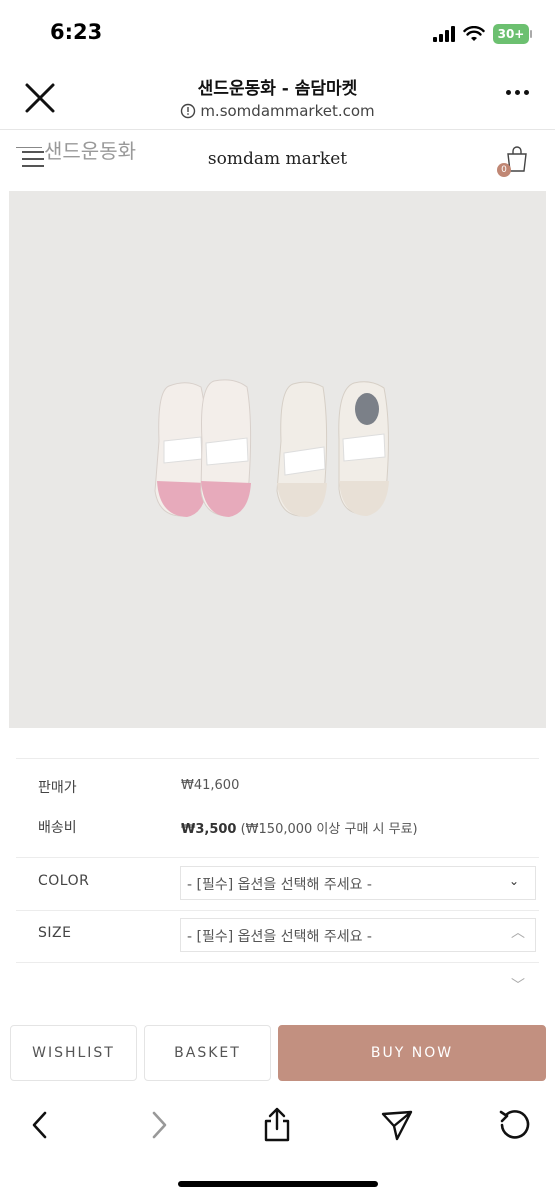 The height and width of the screenshot is (1200, 555). What do you see at coordinates (64, 881) in the screenshot?
I see `color-label: COLOR` at bounding box center [64, 881].